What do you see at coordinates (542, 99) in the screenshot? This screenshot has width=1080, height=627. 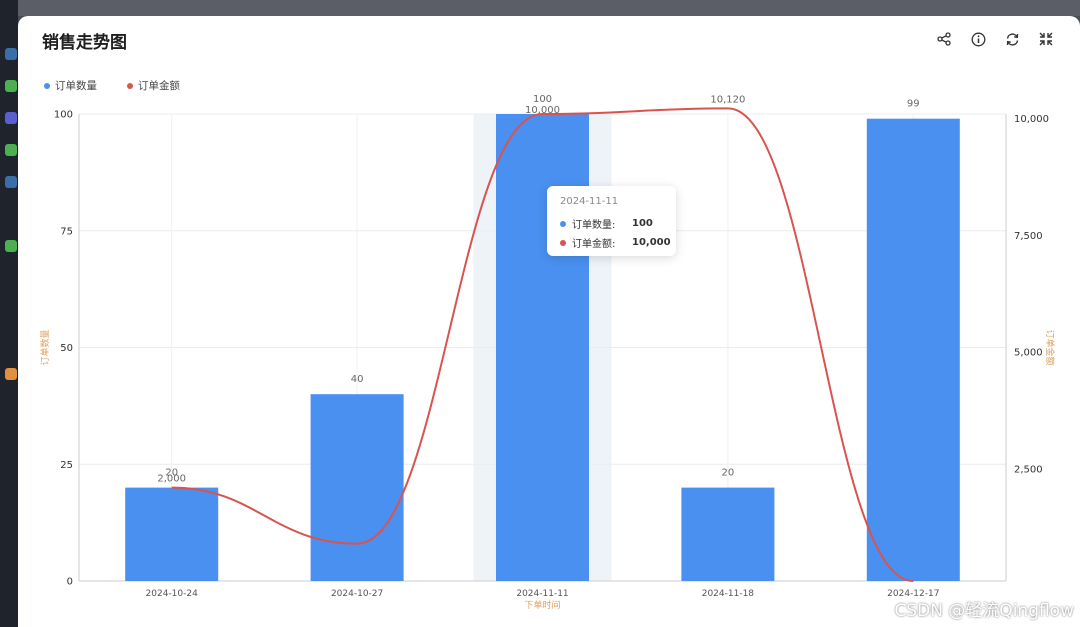 I see `bar-data-label: 100` at bounding box center [542, 99].